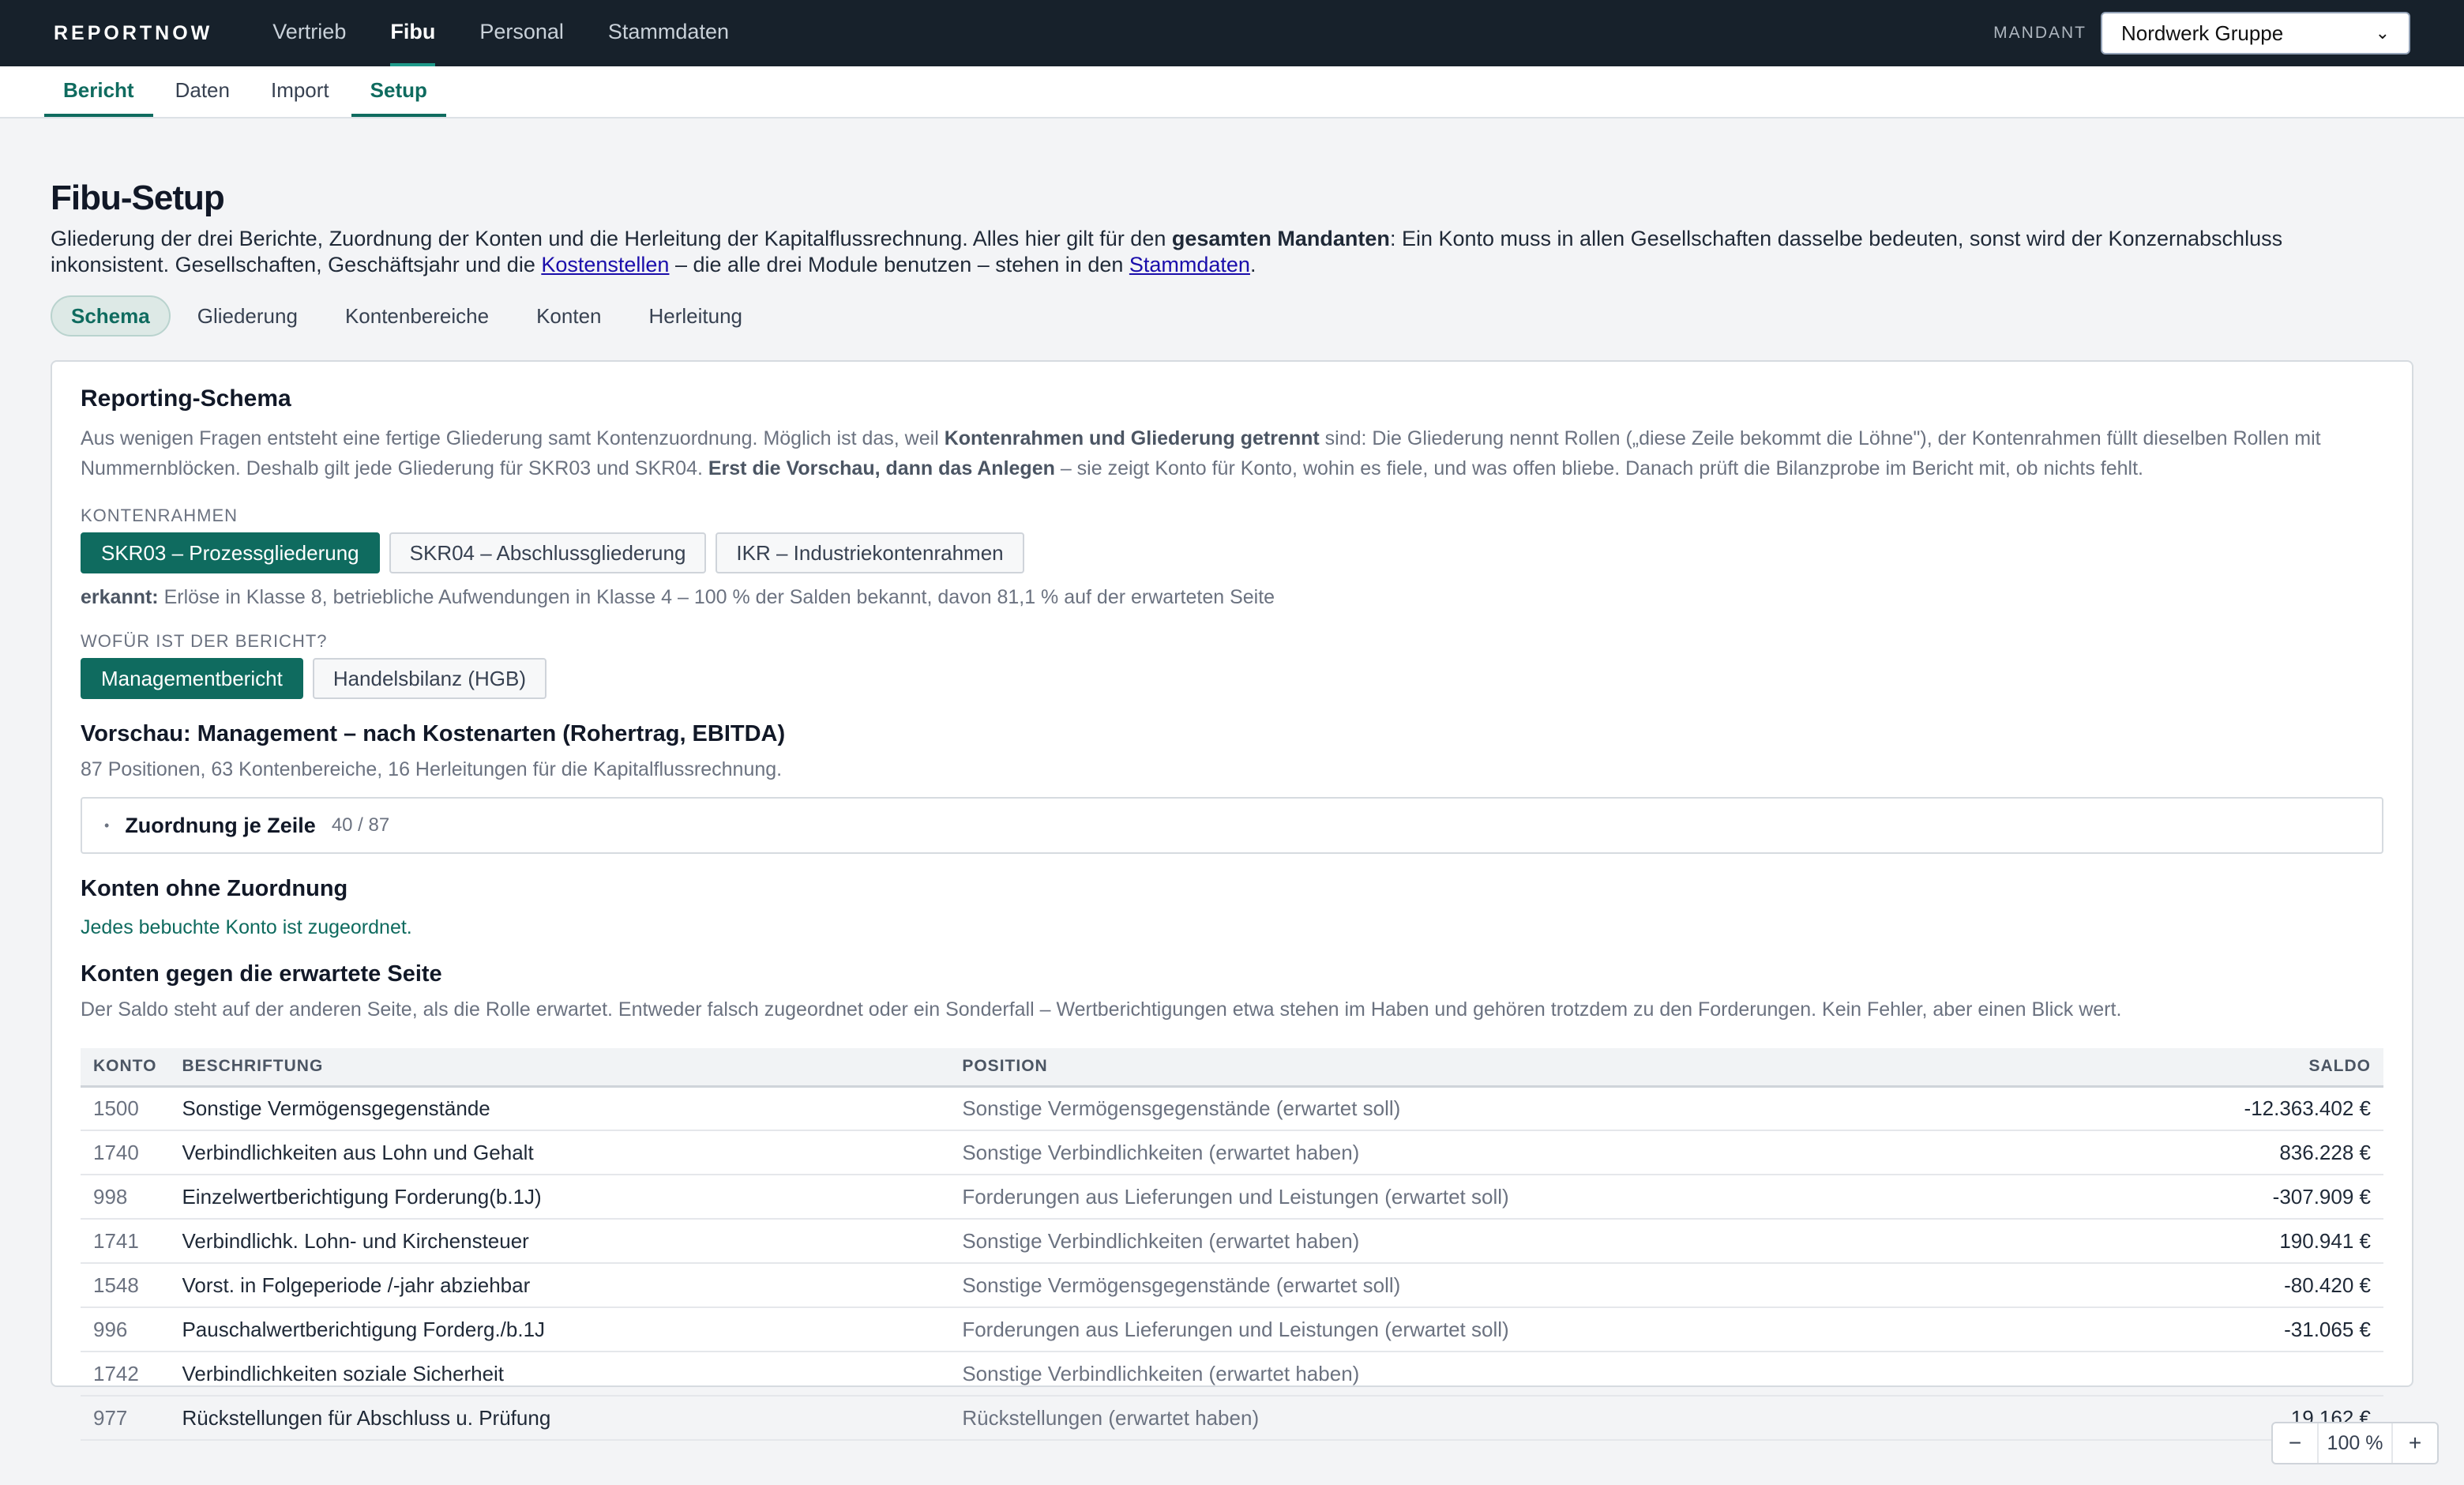  I want to click on handelsbilanz-button: Handelsbilanz (HGB), so click(429, 678).